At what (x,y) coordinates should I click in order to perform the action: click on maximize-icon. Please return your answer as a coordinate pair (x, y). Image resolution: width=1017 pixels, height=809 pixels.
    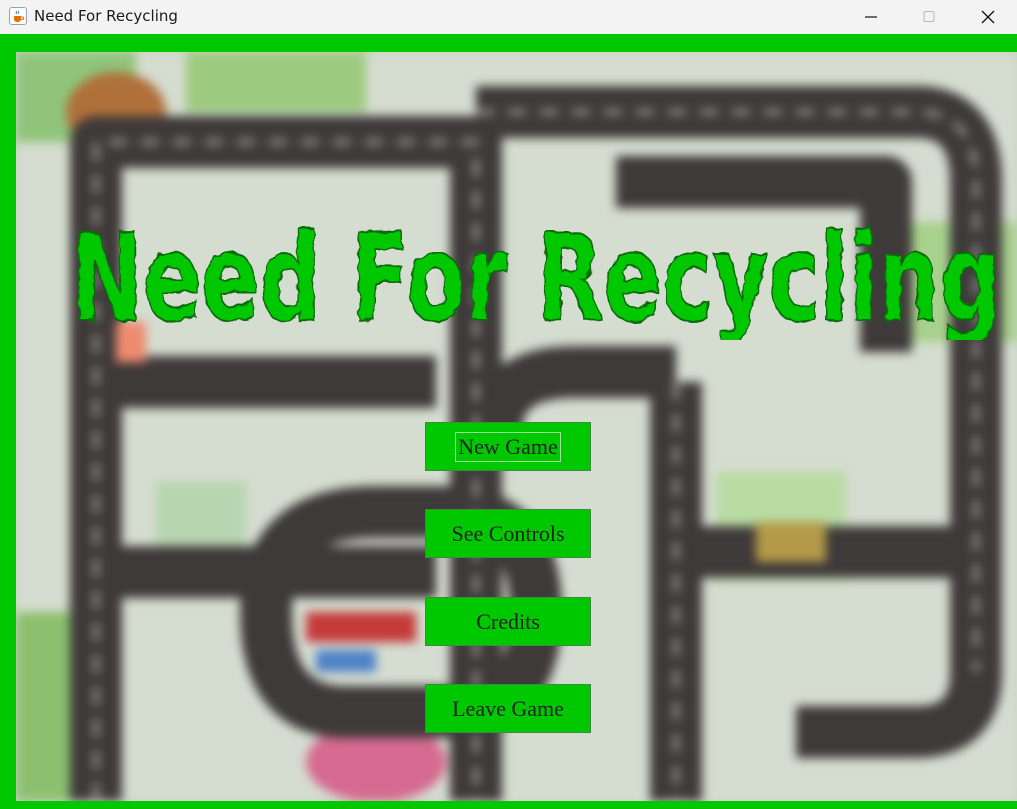
    Looking at the image, I should click on (929, 16).